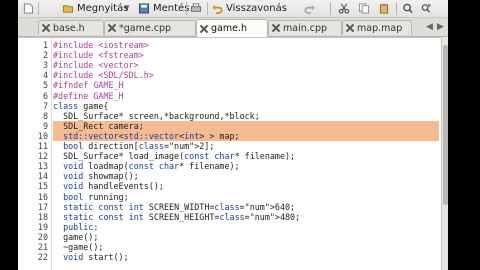 The width and height of the screenshot is (480, 270). What do you see at coordinates (246, 237) in the screenshot?
I see `code-line: game();` at bounding box center [246, 237].